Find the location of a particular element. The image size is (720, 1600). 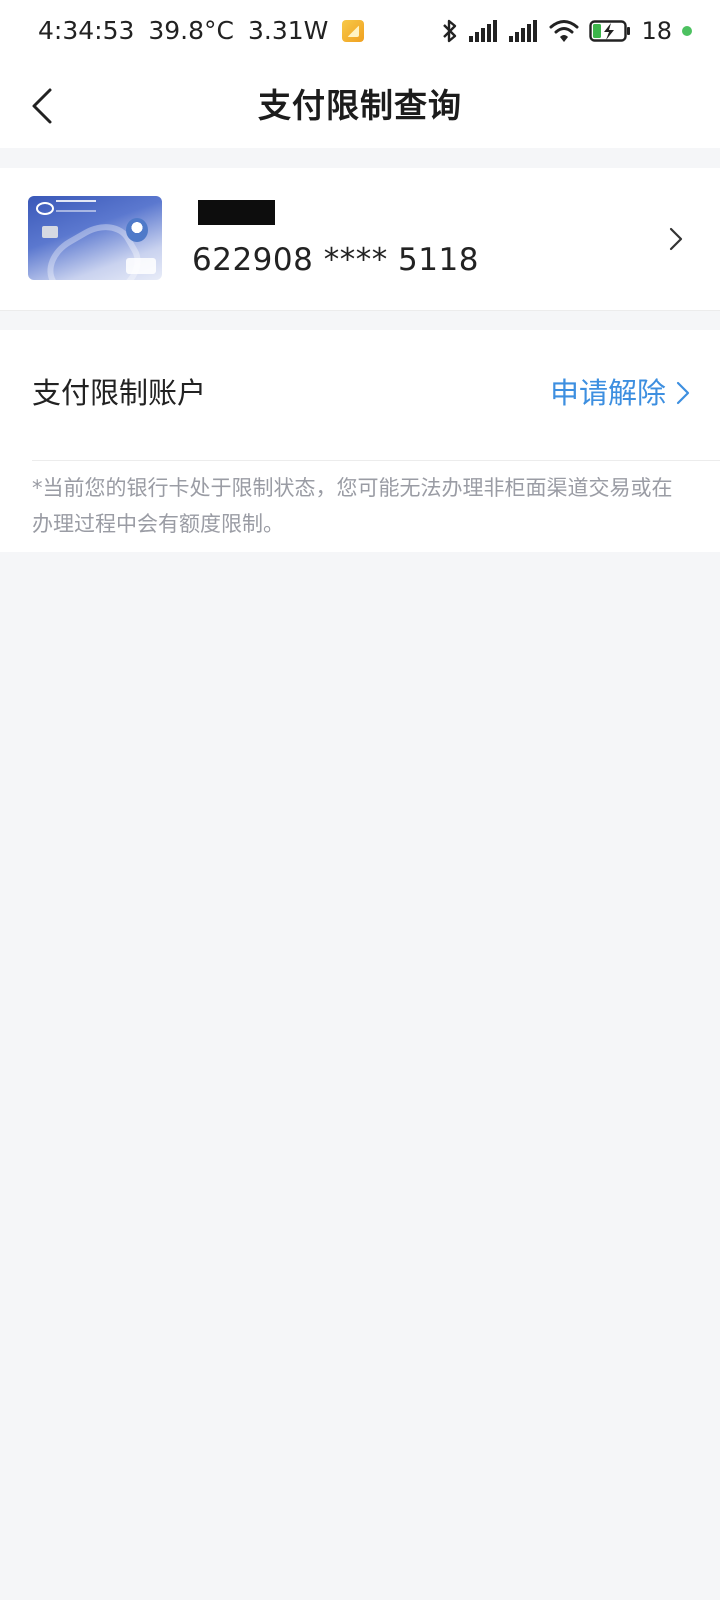

status-power: 3.31W is located at coordinates (288, 30).